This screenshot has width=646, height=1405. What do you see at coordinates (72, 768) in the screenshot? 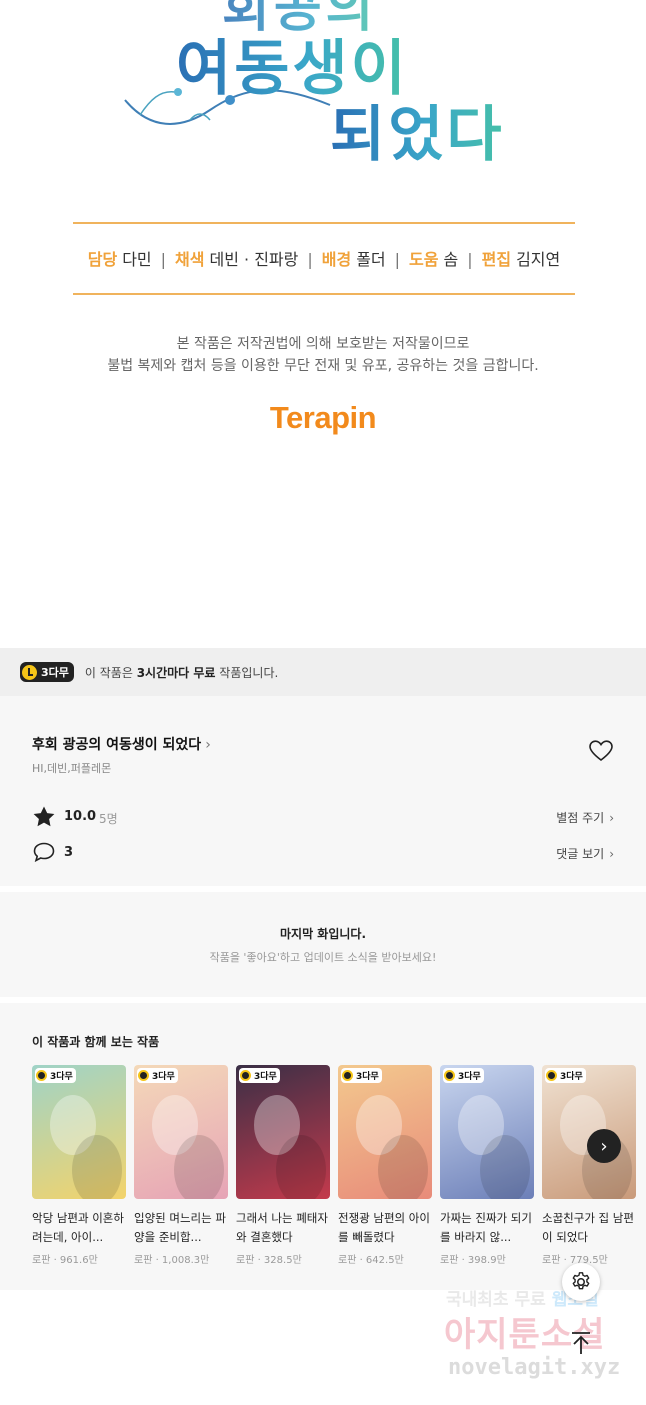
I see `series-authors: HI,데빈,퍼플레몬` at bounding box center [72, 768].